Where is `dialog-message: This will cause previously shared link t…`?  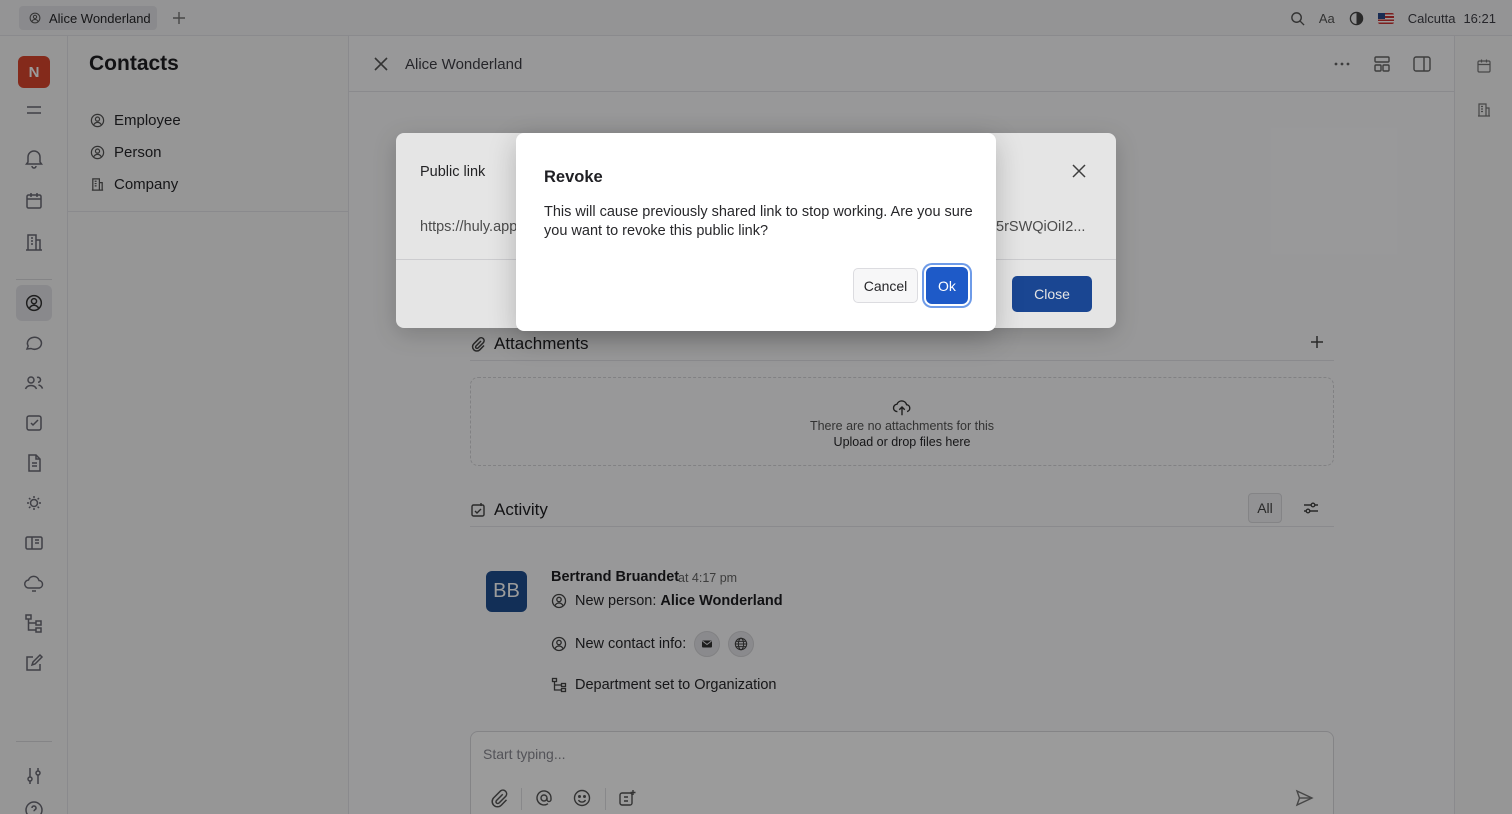
dialog-message: This will cause previously shared link t… is located at coordinates (758, 221).